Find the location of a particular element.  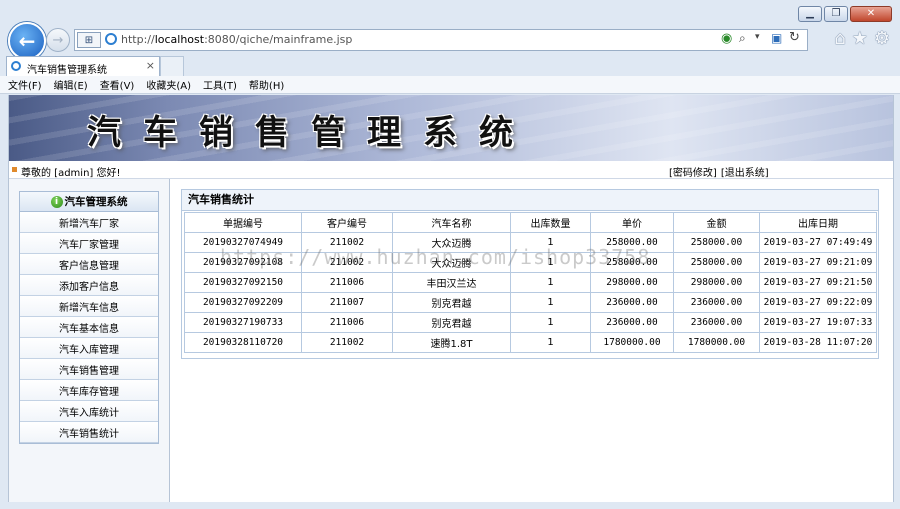

close-window-button: ✕ is located at coordinates (871, 14).